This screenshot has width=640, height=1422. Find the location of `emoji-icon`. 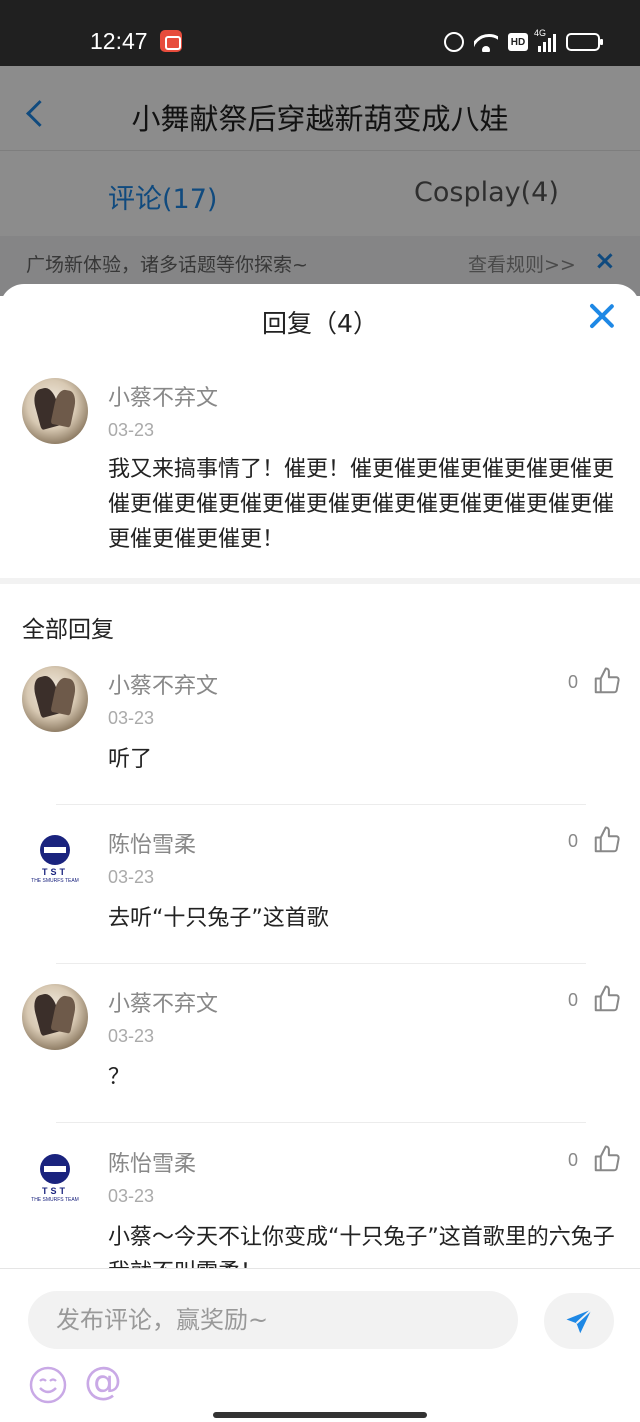

emoji-icon is located at coordinates (48, 1385).